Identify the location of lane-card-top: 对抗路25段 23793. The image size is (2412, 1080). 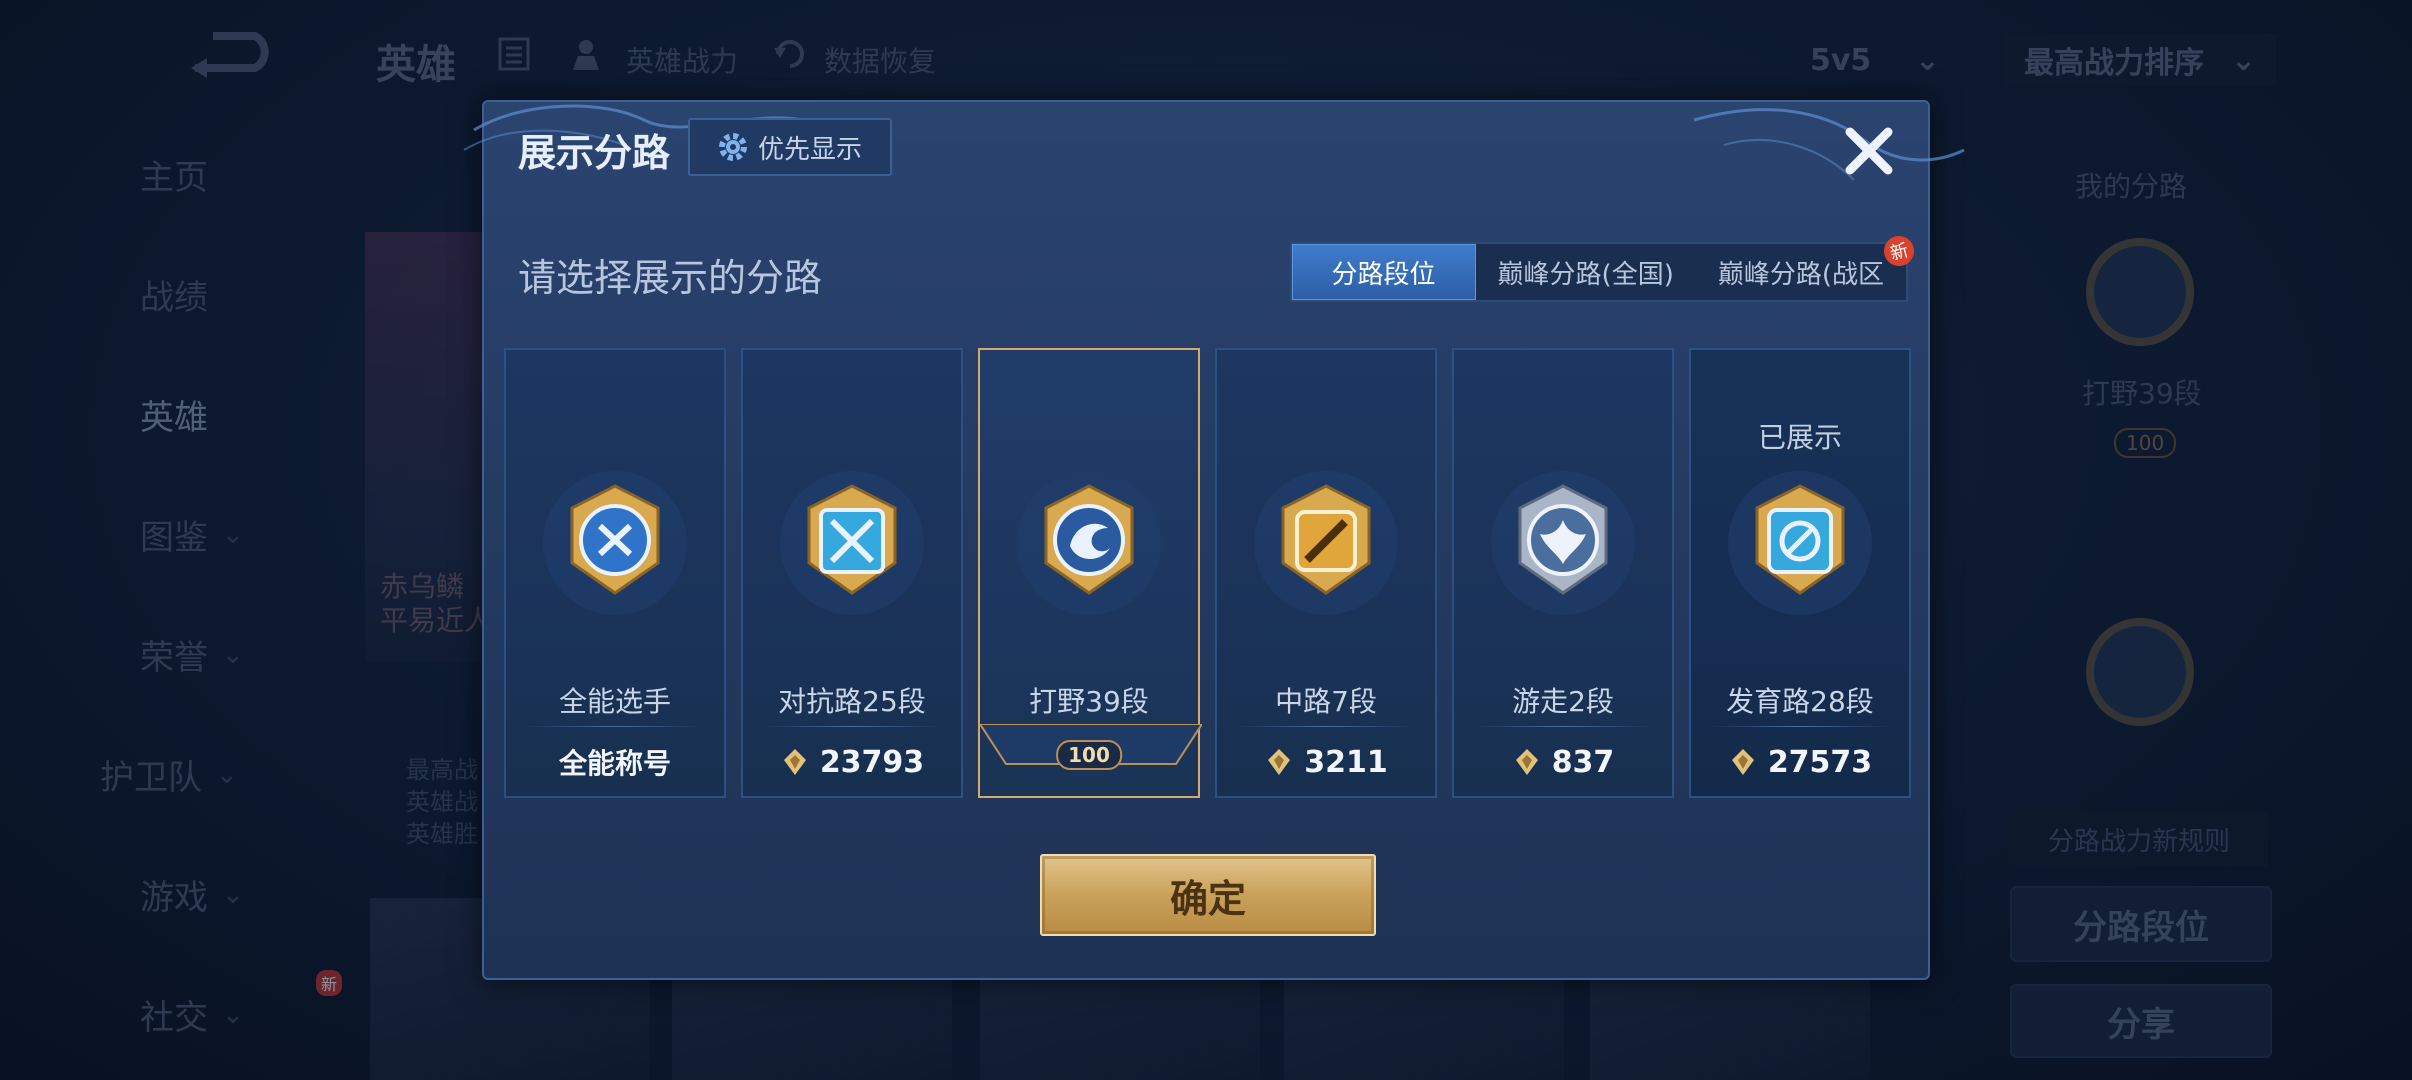
(852, 573).